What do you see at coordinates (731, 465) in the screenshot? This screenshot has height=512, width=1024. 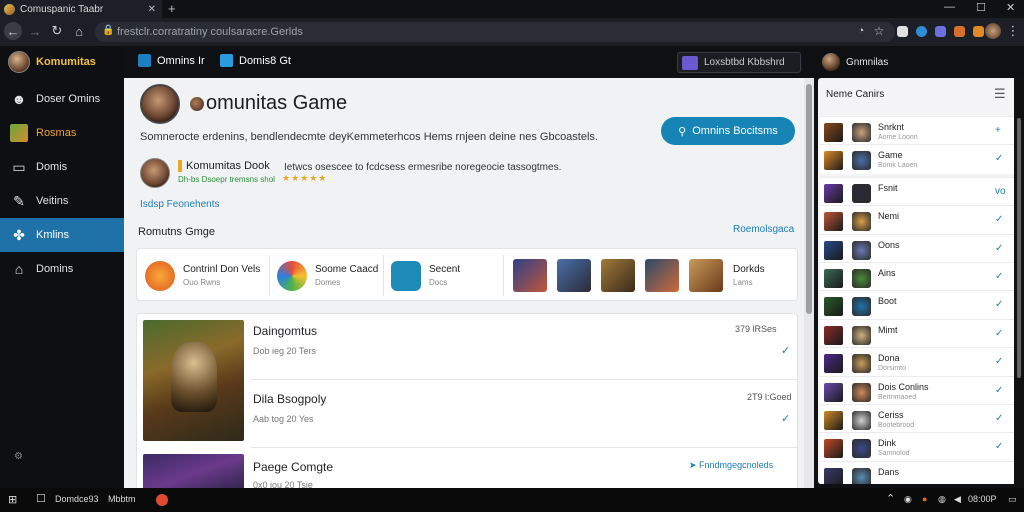 I see `game-link: ➤ Fnndmgegcnoleds` at bounding box center [731, 465].